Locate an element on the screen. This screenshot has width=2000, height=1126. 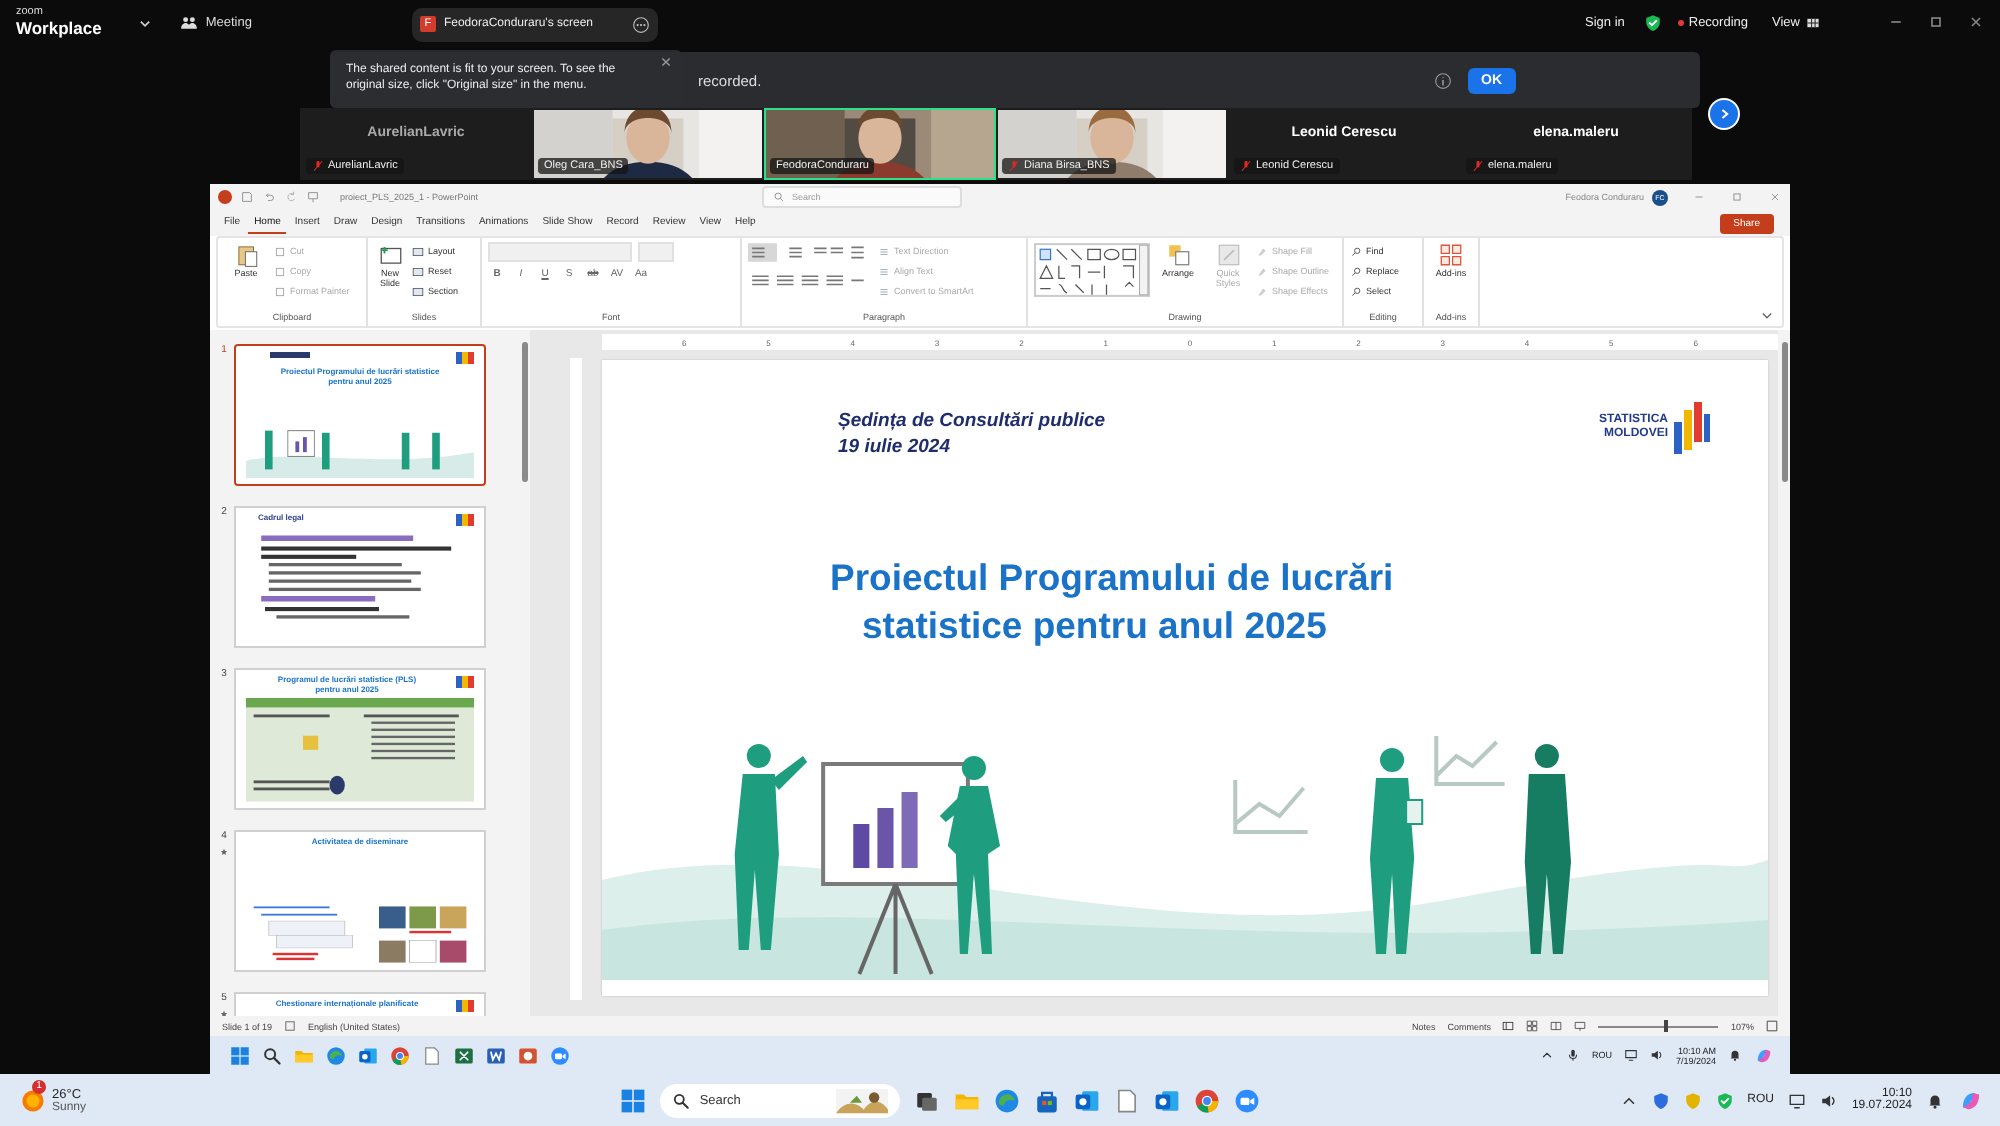
spelling-check-icon is located at coordinates (290, 1026).